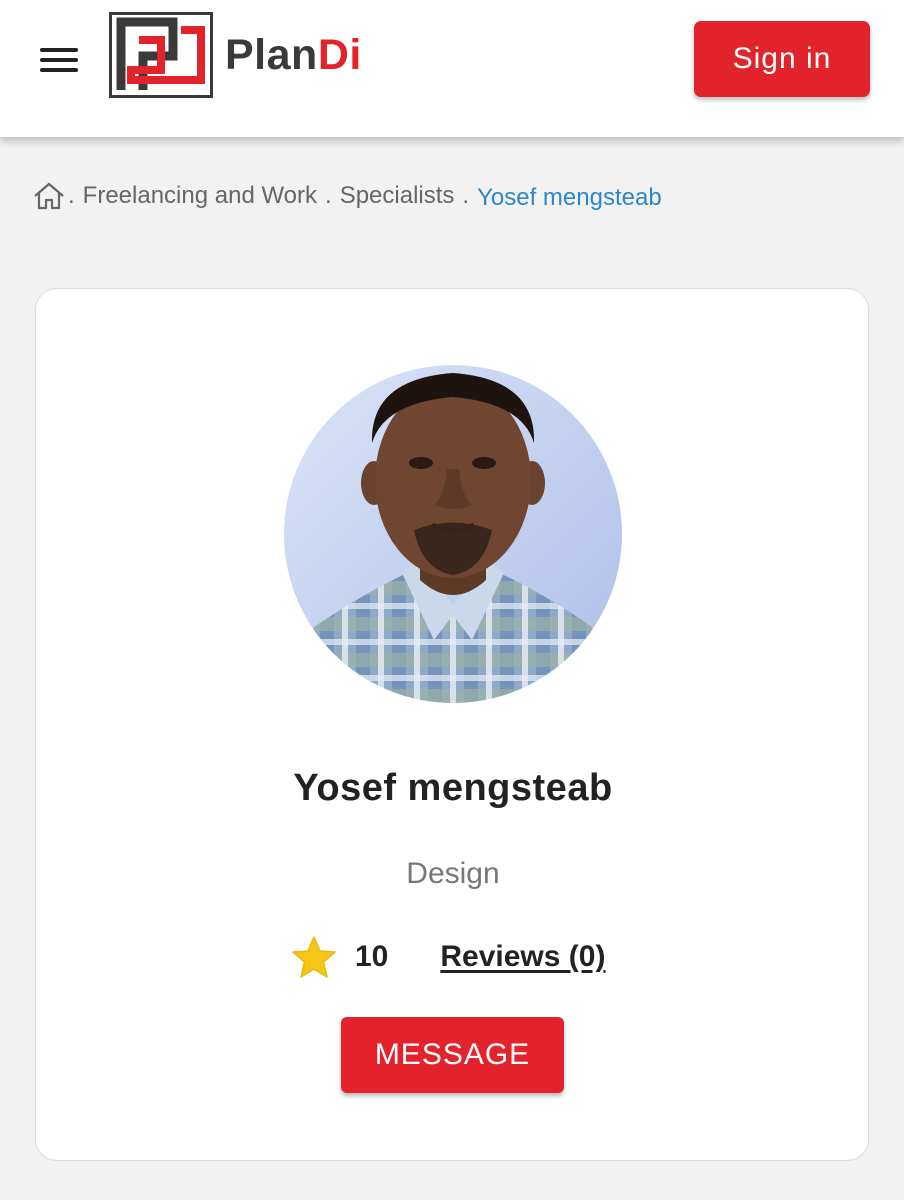  What do you see at coordinates (452, 1055) in the screenshot?
I see `message-button: MESSAGE` at bounding box center [452, 1055].